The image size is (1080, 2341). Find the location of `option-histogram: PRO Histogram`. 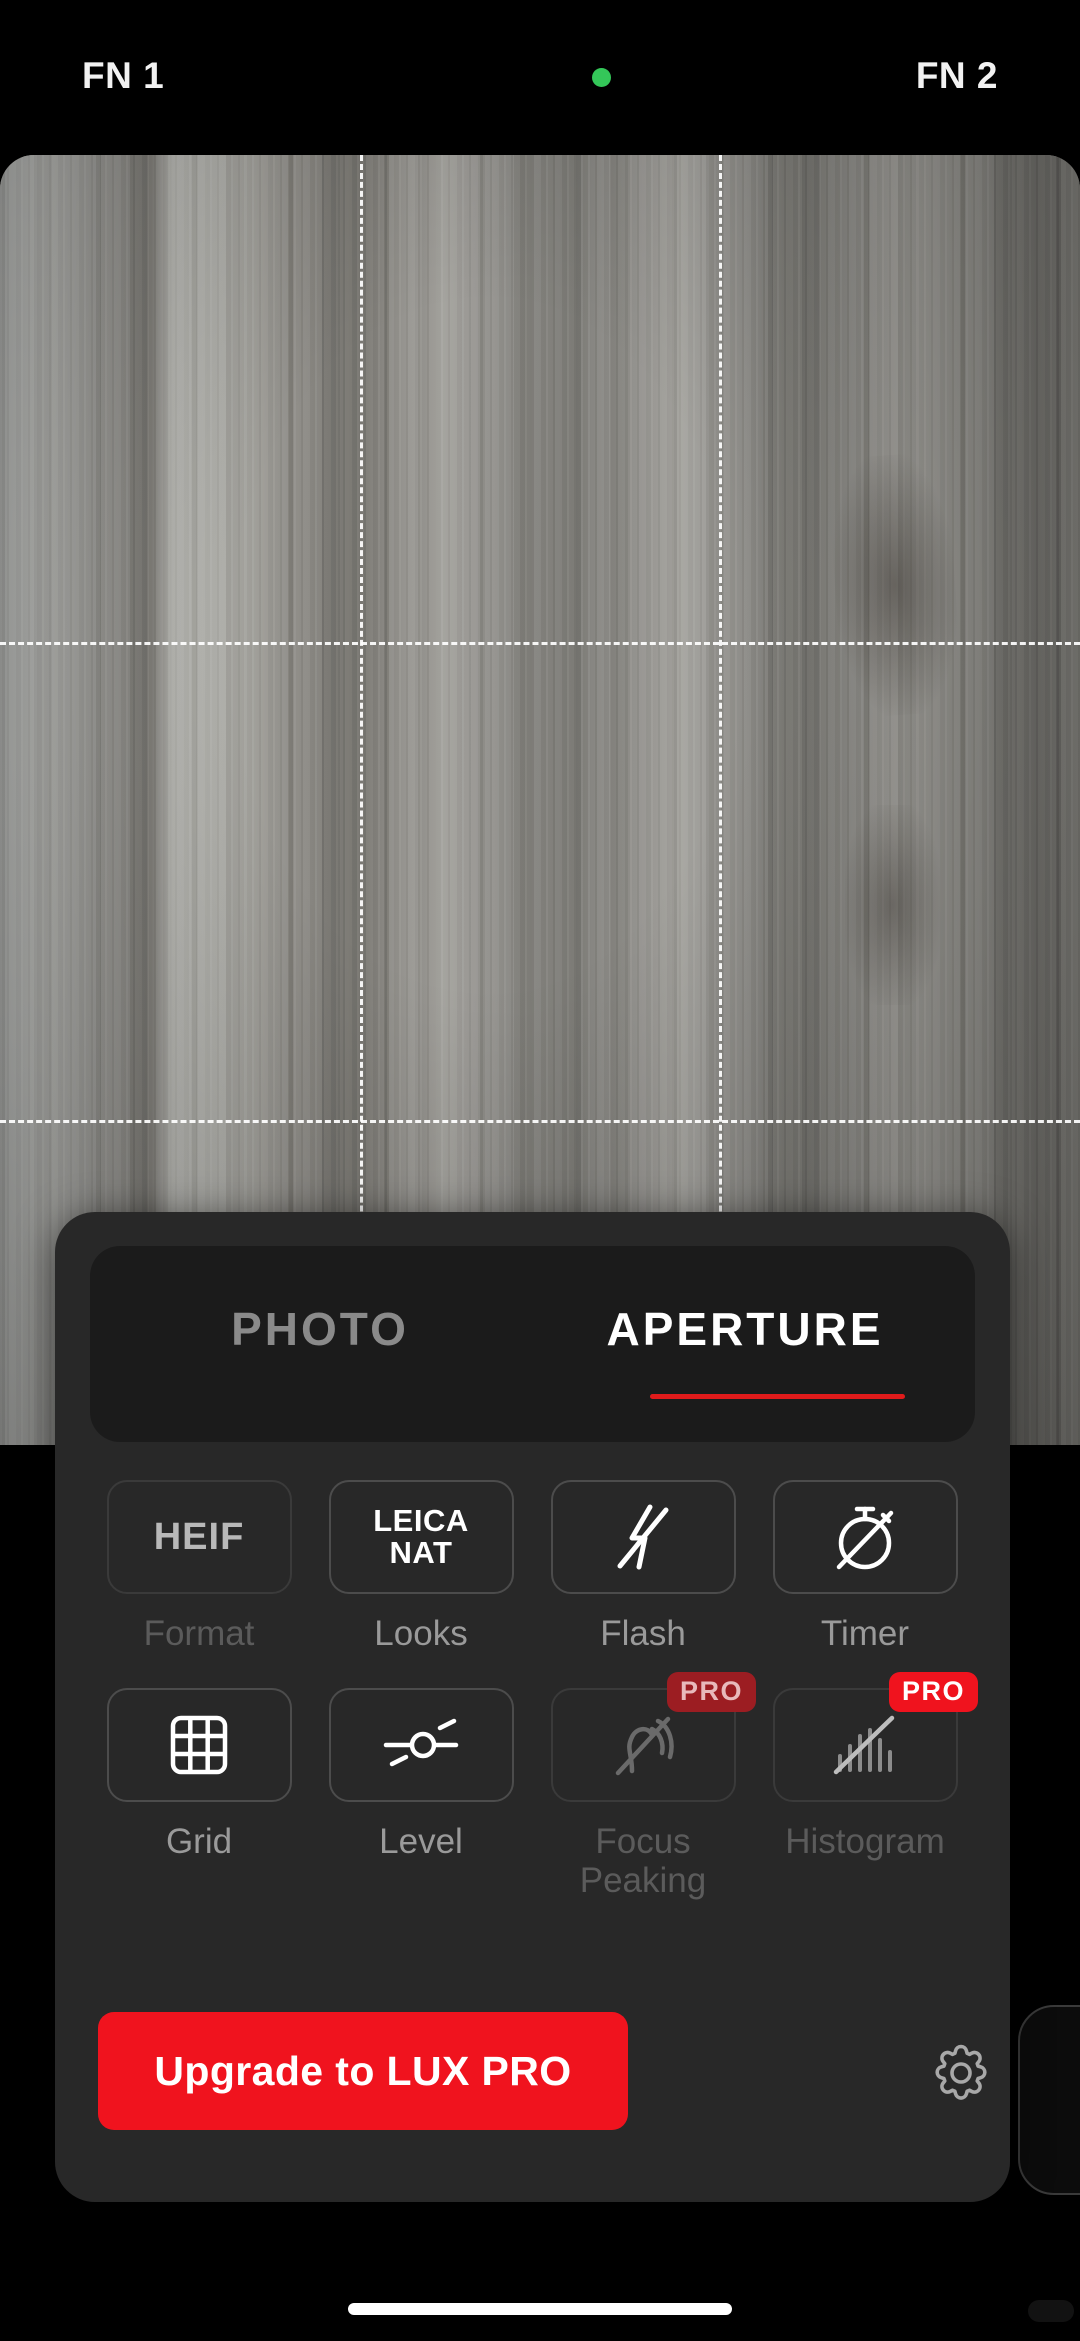

option-histogram: PRO Histogram is located at coordinates (866, 1786).